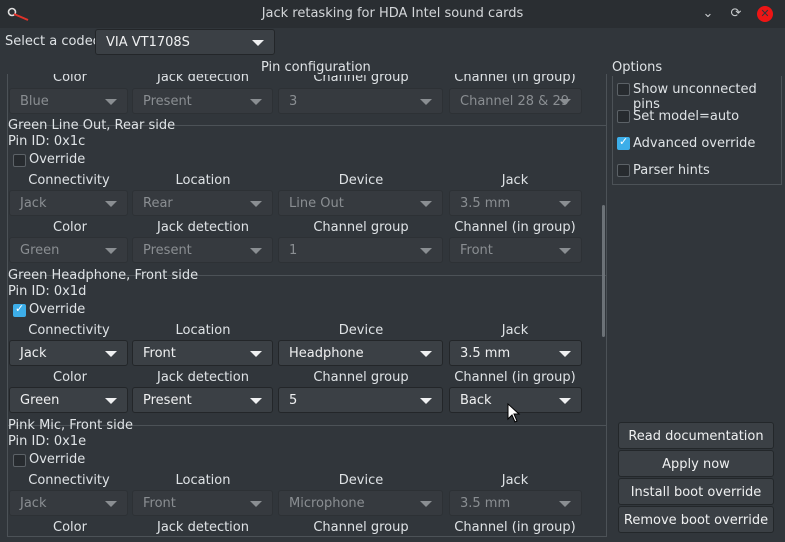 The height and width of the screenshot is (542, 785). Describe the element at coordinates (696, 491) in the screenshot. I see `install-boot-override-button: Install boot override` at that location.